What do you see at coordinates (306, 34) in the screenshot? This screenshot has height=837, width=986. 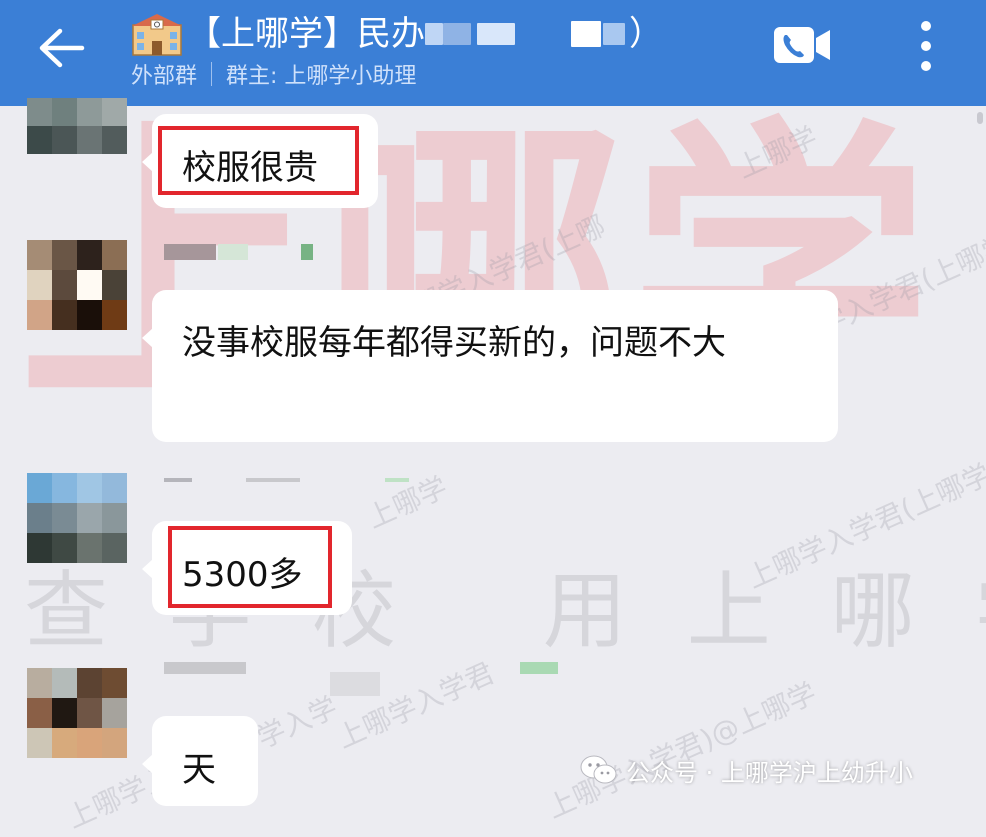 I see `group-title-text: 【上哪学】民办` at bounding box center [306, 34].